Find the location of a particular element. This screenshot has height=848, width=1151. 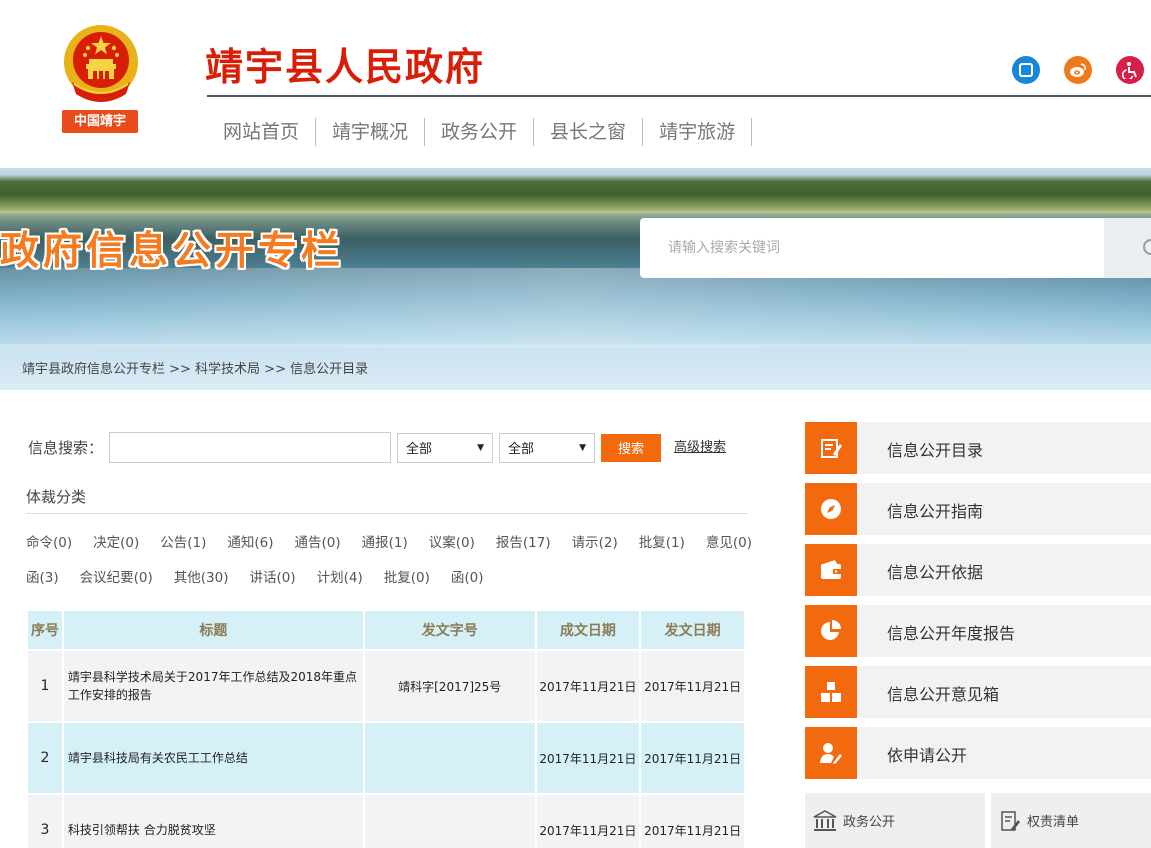

edit-list-icon is located at coordinates (831, 448).